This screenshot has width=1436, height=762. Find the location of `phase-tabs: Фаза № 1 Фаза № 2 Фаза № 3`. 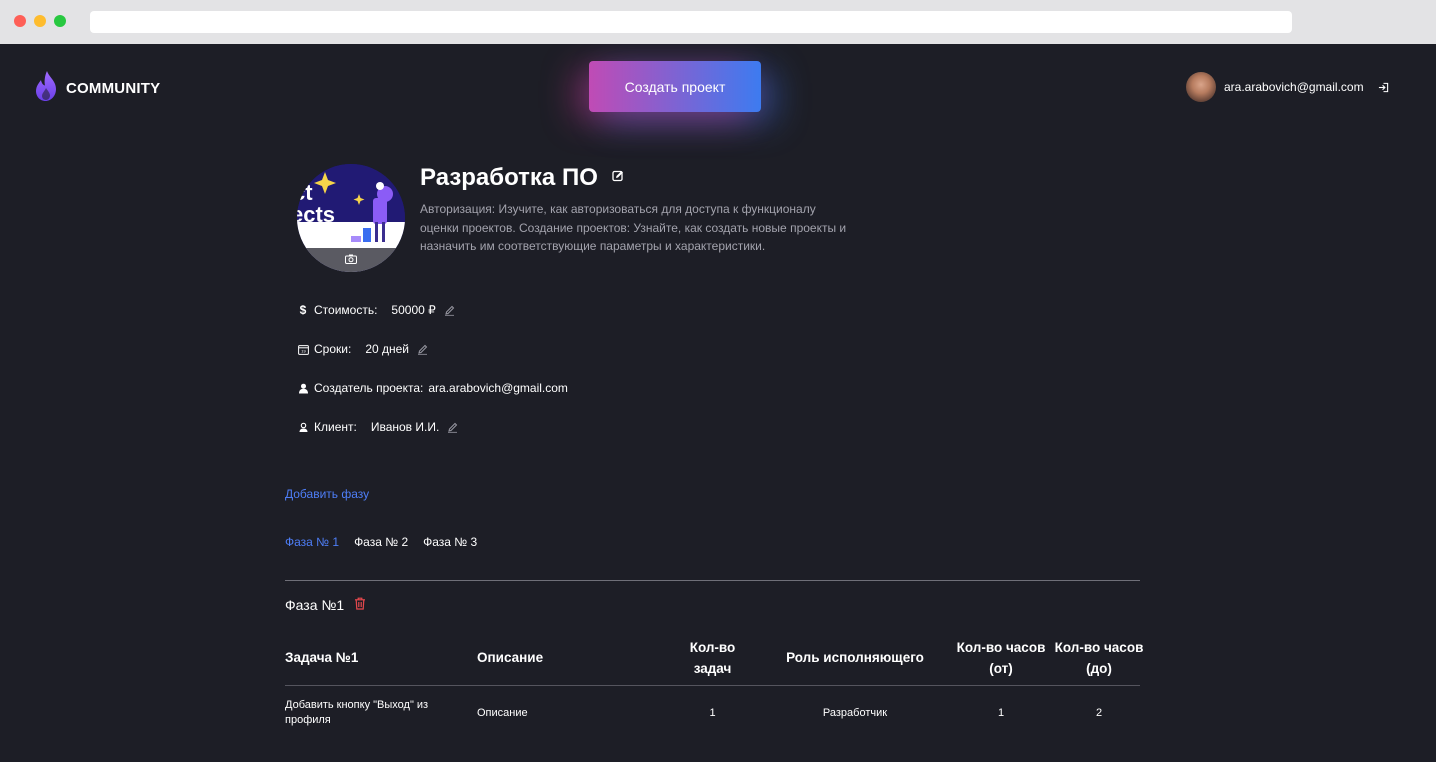

phase-tabs: Фаза № 1 Фаза № 2 Фаза № 3 is located at coordinates (381, 542).